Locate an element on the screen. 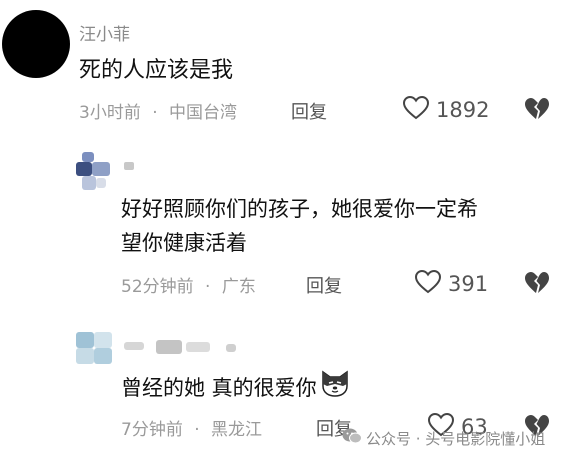 This screenshot has height=460, width=577. comment-text: 死的人应该是我 is located at coordinates (156, 70).